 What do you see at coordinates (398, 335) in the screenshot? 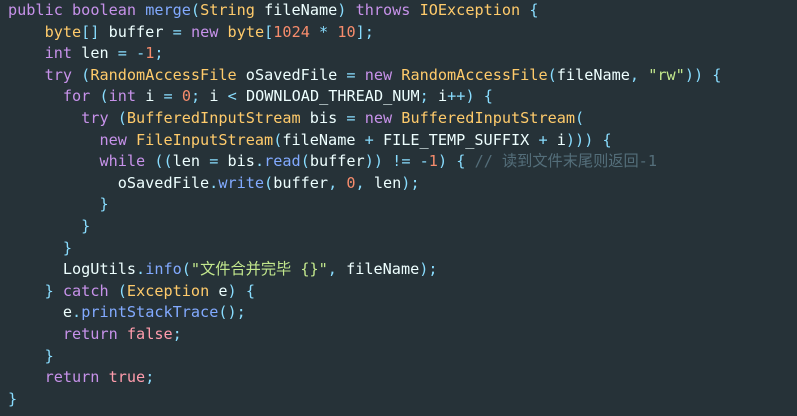
I see `code-line-16: return false;` at bounding box center [398, 335].